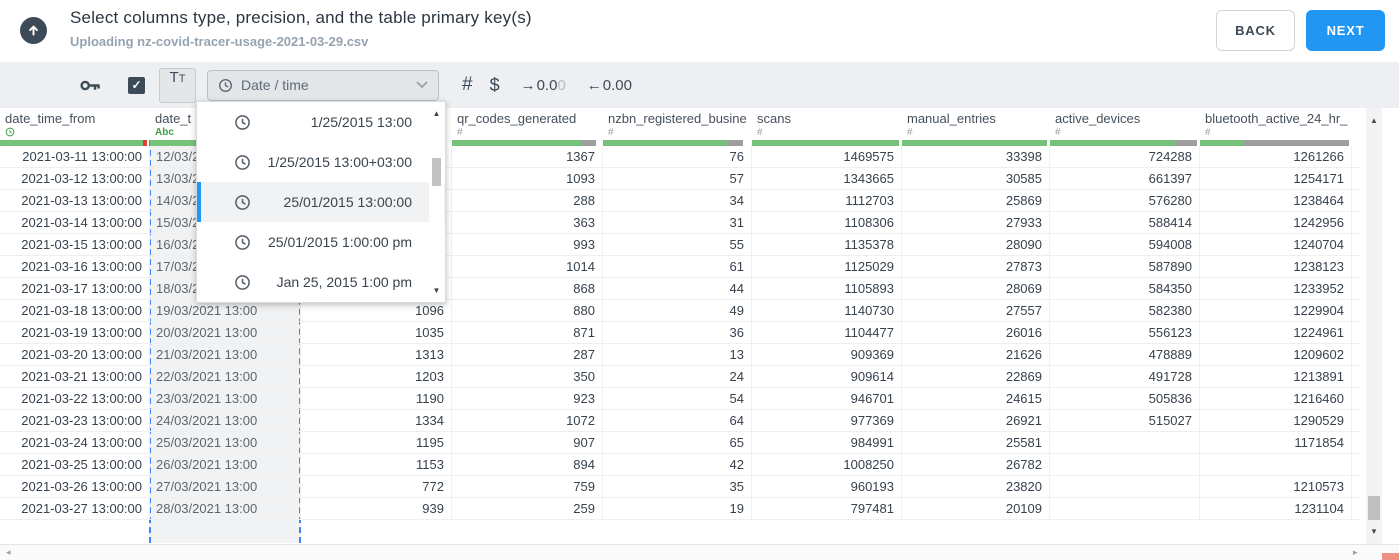  I want to click on table-cell: 22/03/2021 13:00, so click(225, 376).